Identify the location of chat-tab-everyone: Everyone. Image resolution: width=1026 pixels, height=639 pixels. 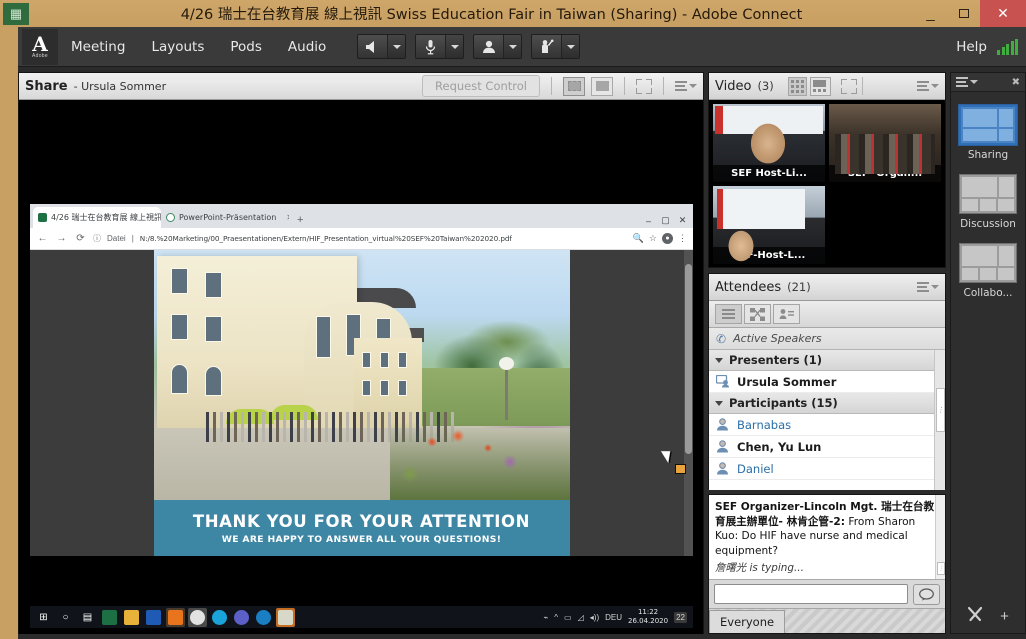
(747, 621).